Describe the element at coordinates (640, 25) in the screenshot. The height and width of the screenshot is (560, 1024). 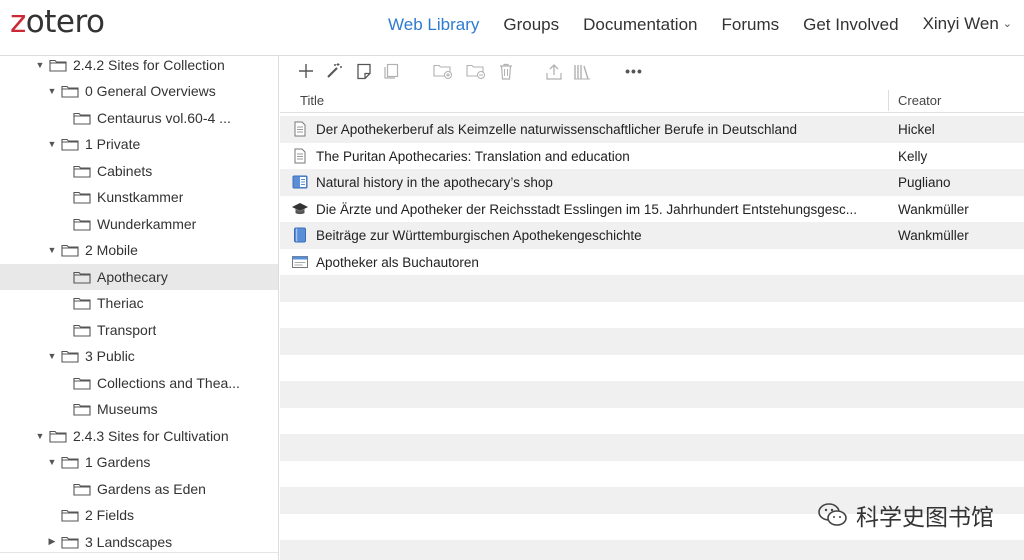
I see `nav-documentation: Documentation` at that location.